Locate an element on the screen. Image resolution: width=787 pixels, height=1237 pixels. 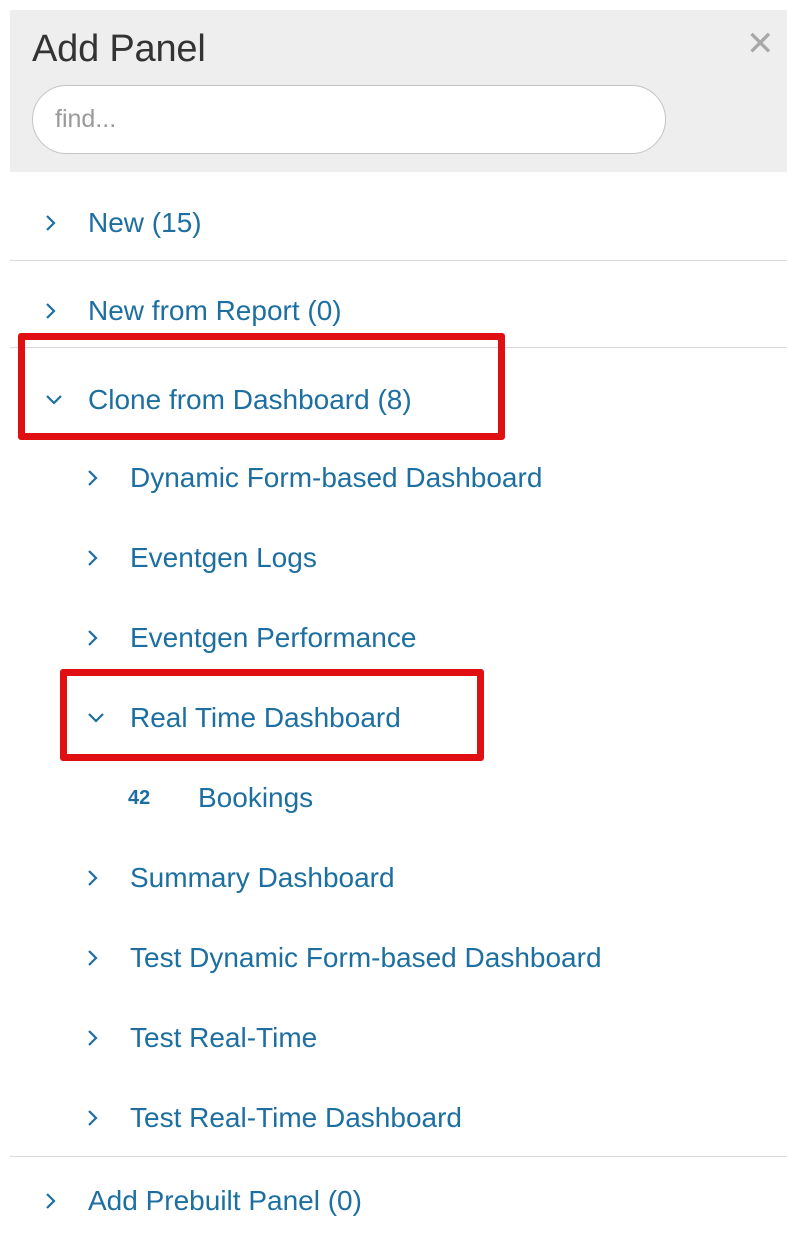
panel-header: Add Panel ✕ is located at coordinates (398, 91).